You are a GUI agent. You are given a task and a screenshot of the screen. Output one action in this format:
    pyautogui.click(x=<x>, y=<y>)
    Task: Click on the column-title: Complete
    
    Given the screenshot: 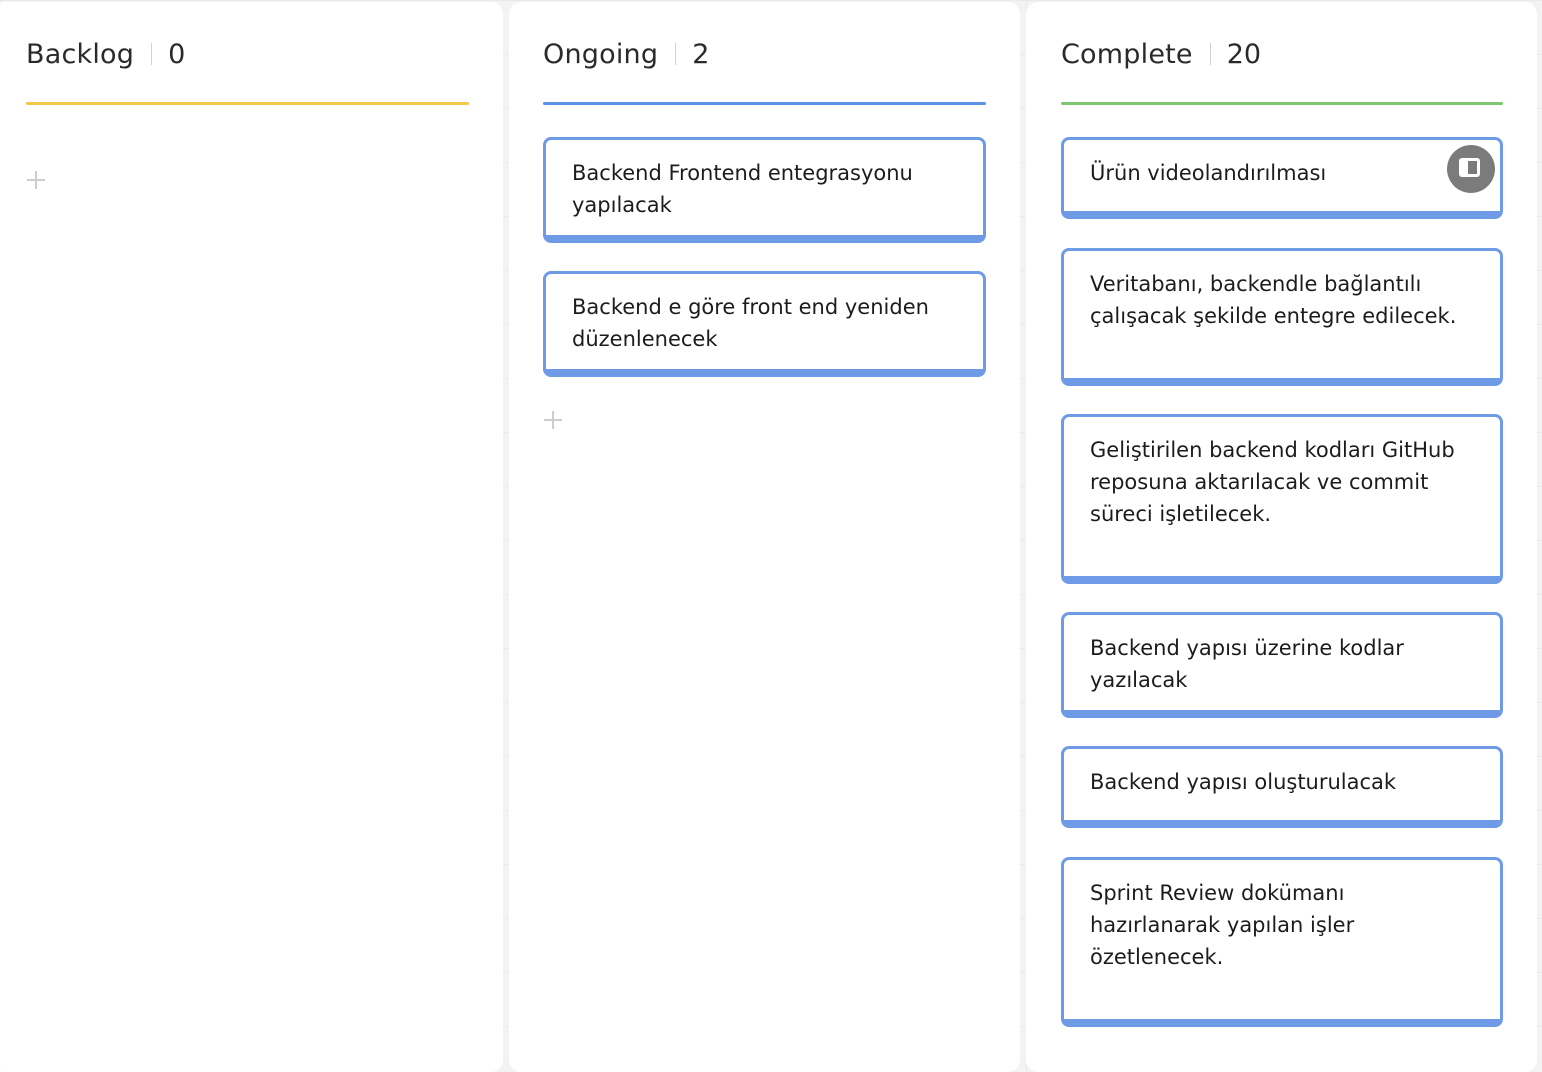 What is the action you would take?
    pyautogui.click(x=1127, y=54)
    